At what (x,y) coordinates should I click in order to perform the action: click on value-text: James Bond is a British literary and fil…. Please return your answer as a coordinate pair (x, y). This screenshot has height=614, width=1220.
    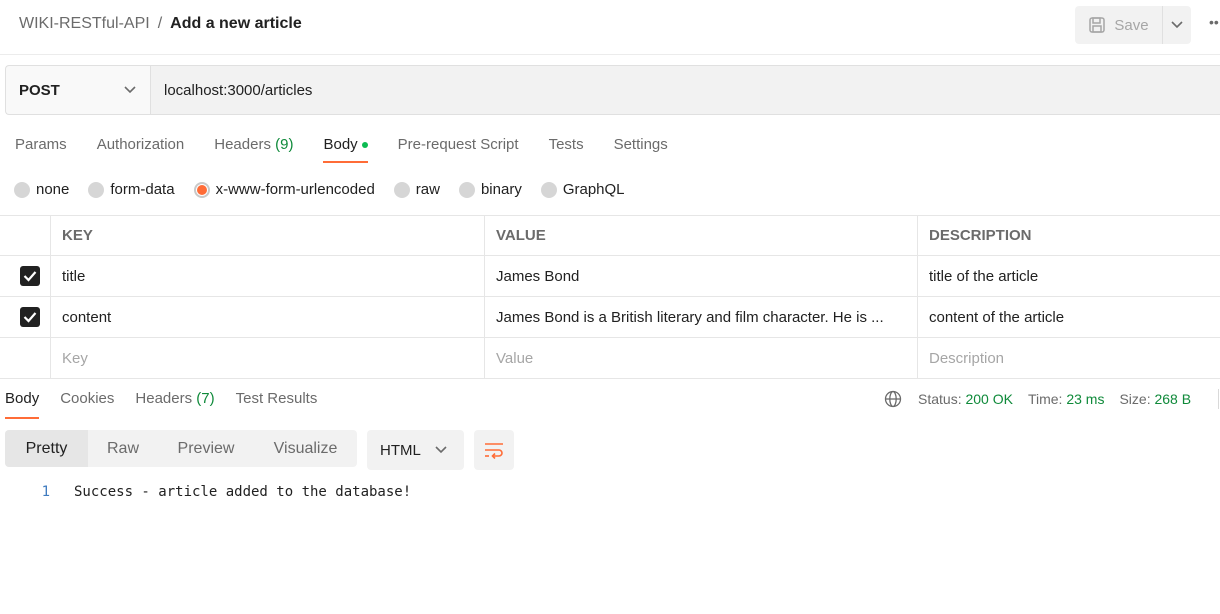
    Looking at the image, I should click on (690, 317).